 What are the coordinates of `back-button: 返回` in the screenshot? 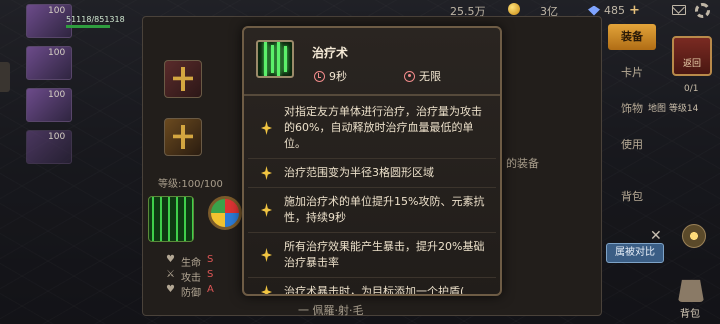 It's located at (692, 56).